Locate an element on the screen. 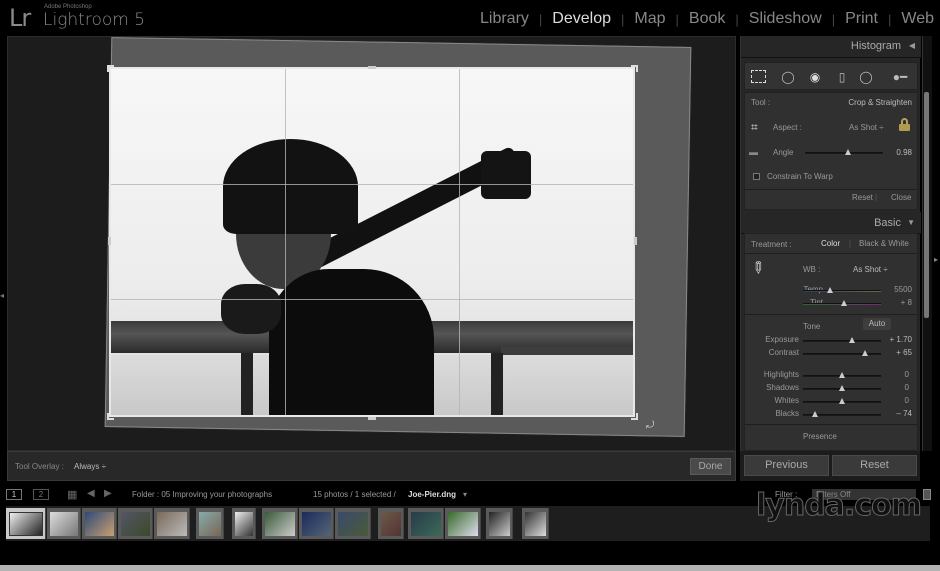 The height and width of the screenshot is (571, 940). tone-label: Tone is located at coordinates (812, 326).